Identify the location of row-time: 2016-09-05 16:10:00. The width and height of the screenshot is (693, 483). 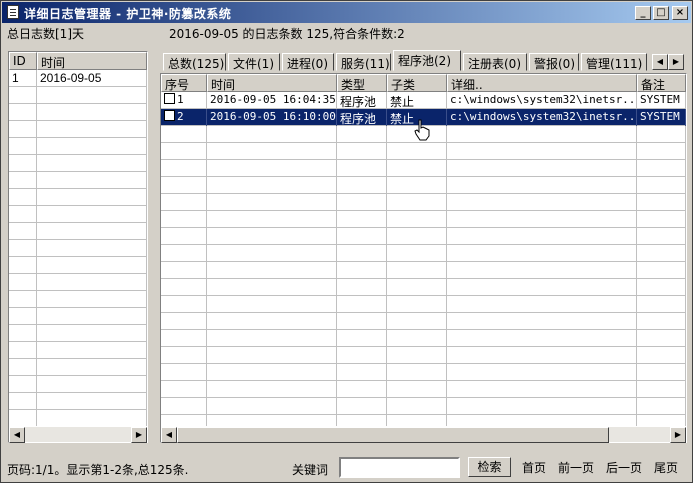
(272, 117).